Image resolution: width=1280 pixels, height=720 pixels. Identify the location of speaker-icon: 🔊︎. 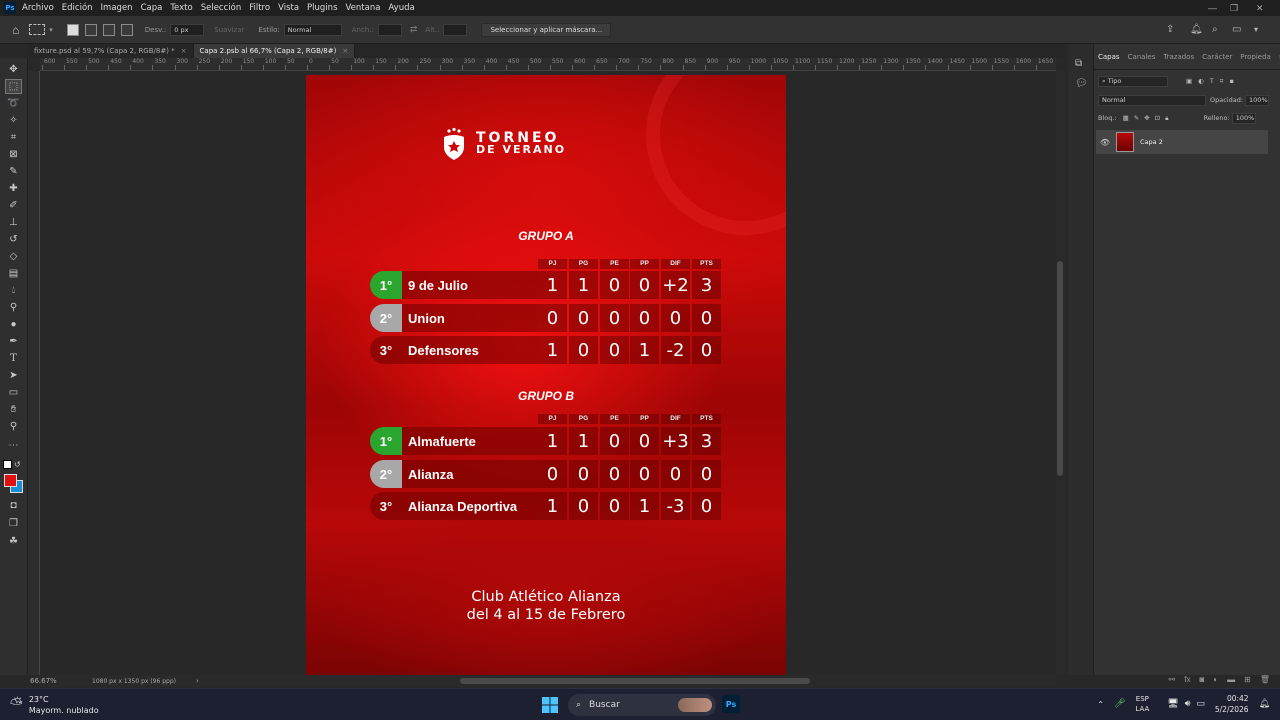
(1188, 704).